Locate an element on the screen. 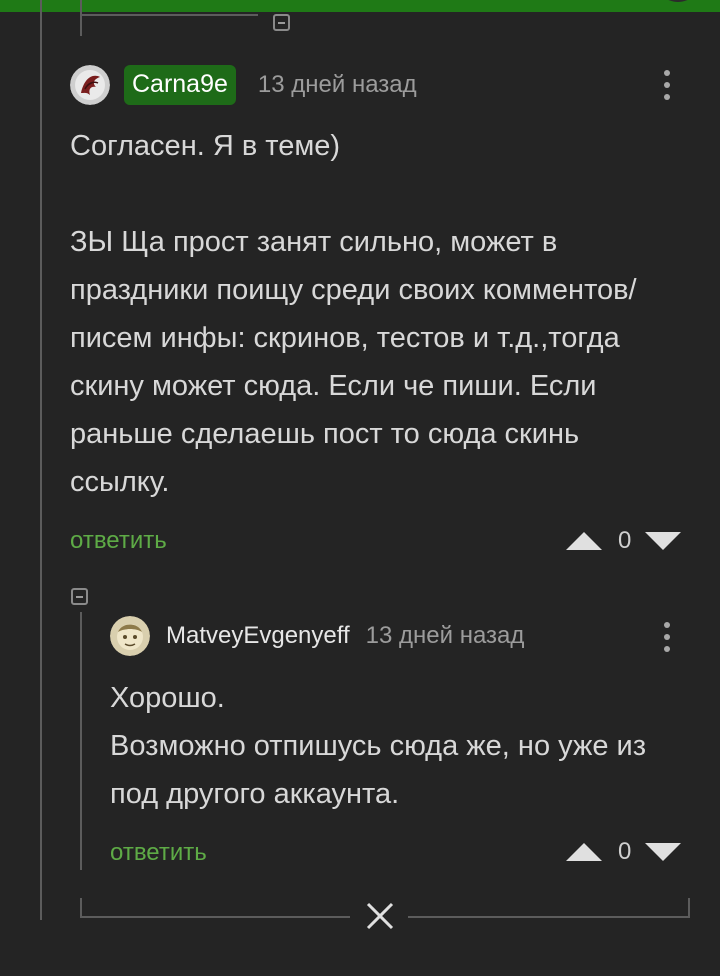 The height and width of the screenshot is (976, 720). thread-line-reply is located at coordinates (81, 741).